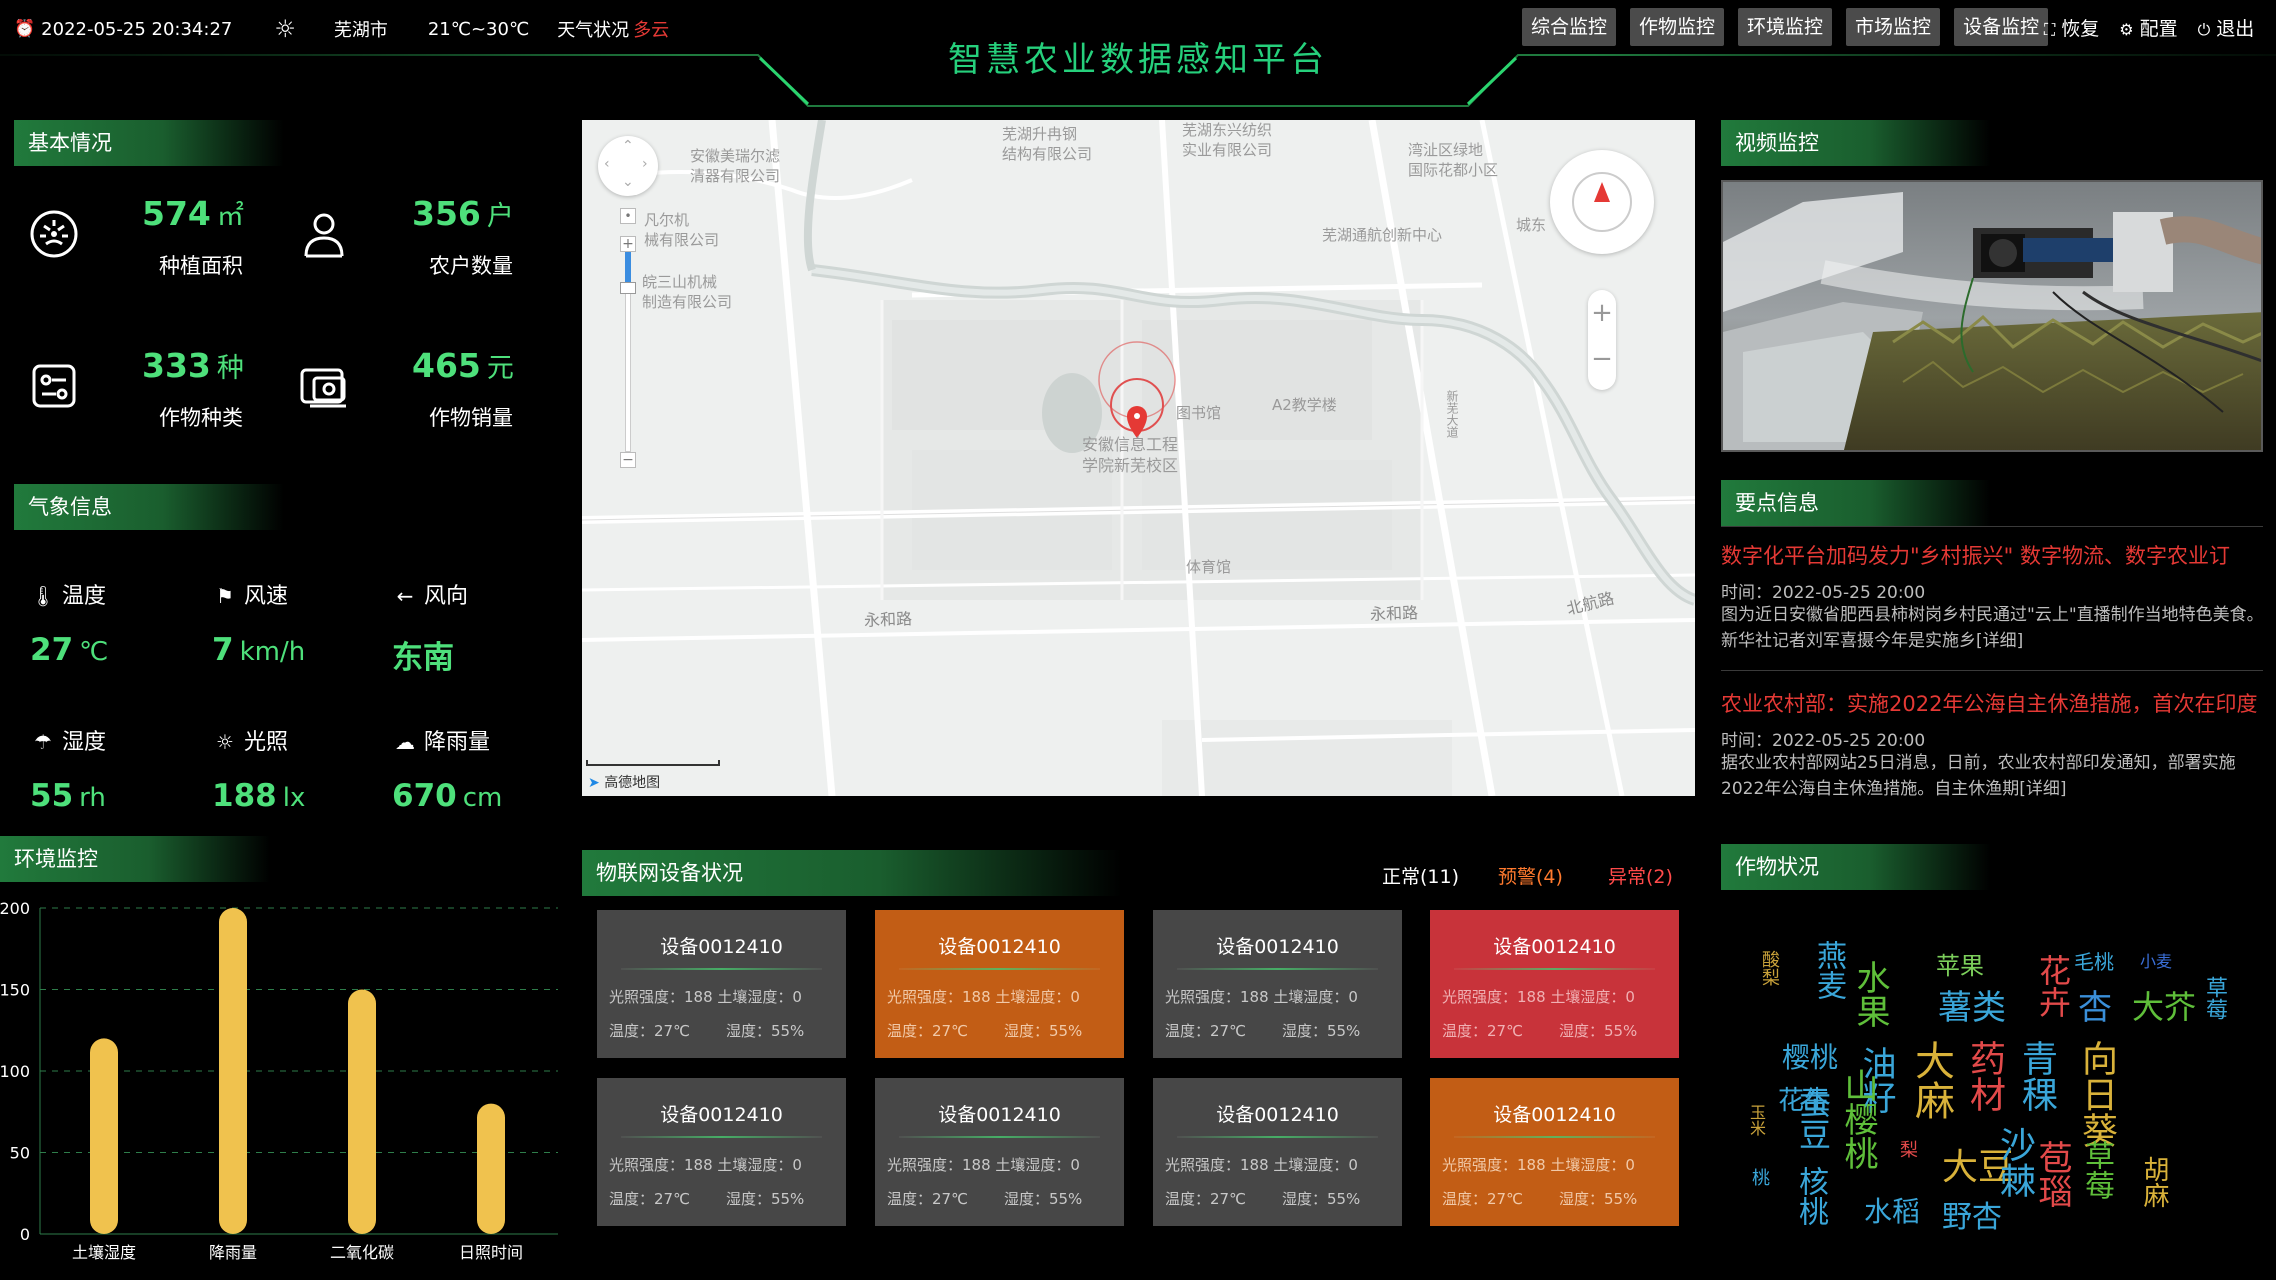  I want to click on top-nav: 综合监控 作物监控 环境监控 市场监控 设备监控, so click(1785, 27).